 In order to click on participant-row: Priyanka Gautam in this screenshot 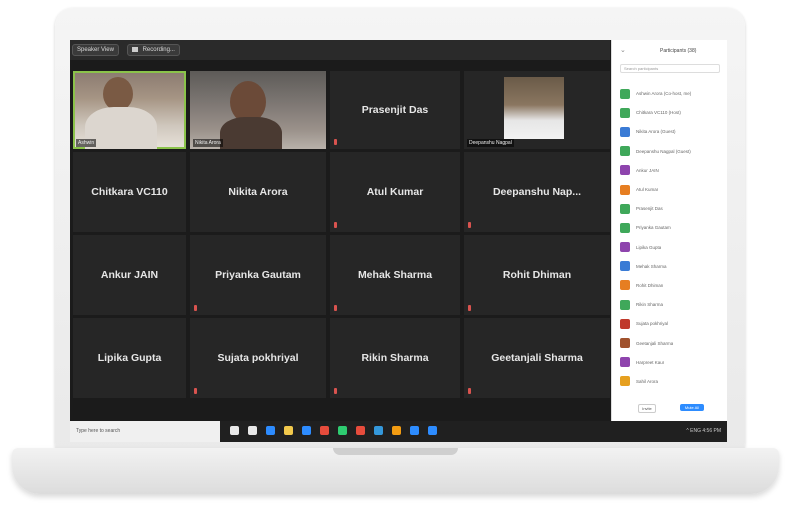, I will do `click(673, 227)`.